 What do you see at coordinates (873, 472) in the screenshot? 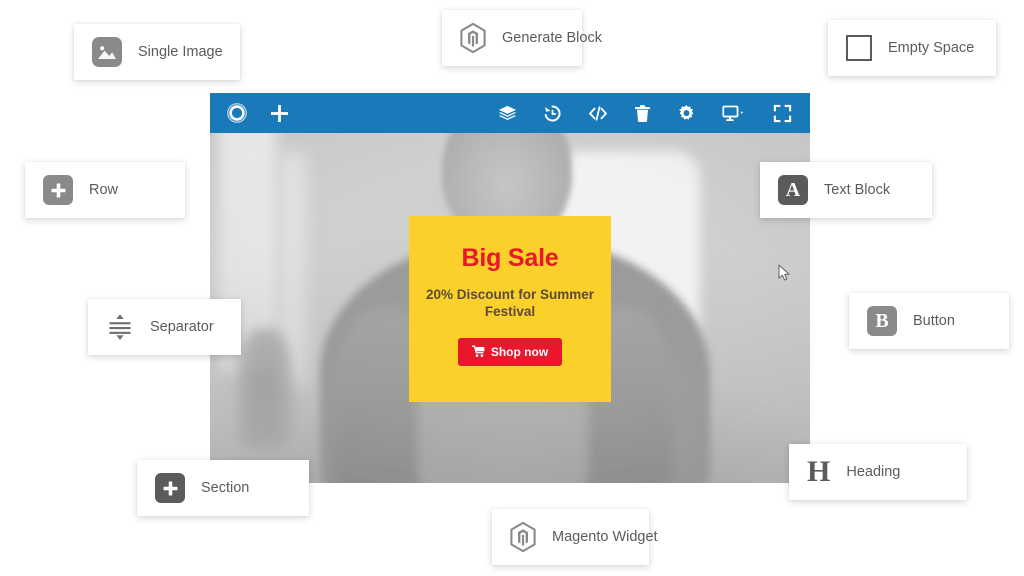
I see `chip-label: Heading` at bounding box center [873, 472].